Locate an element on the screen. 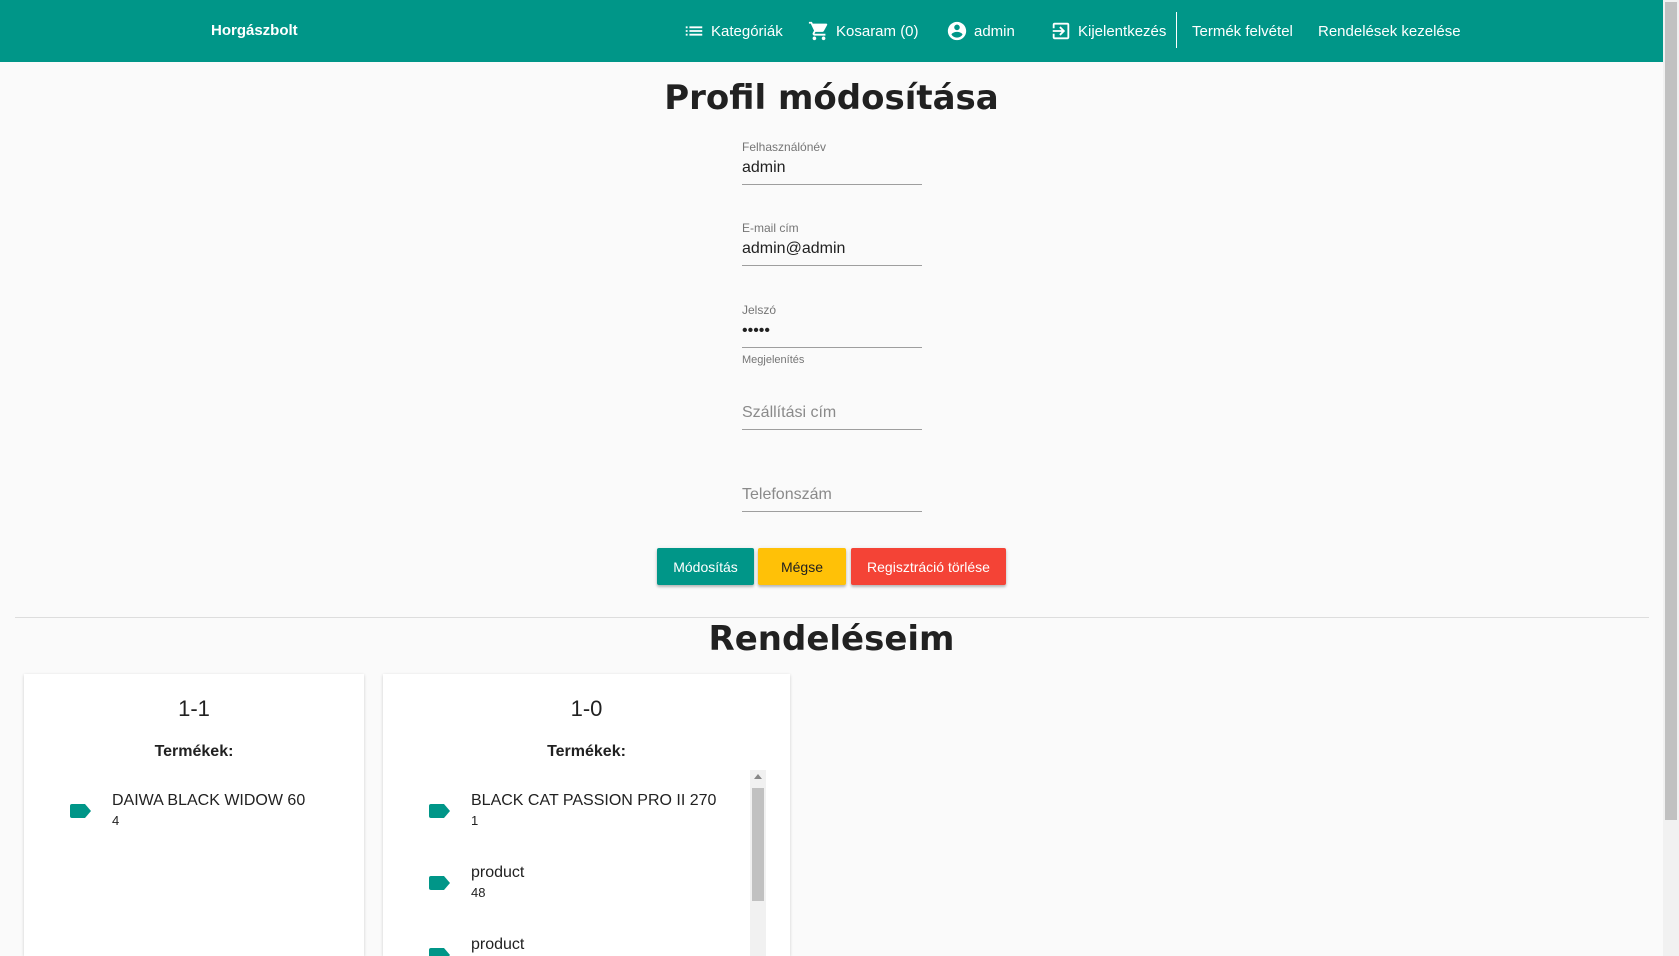 The width and height of the screenshot is (1679, 956). page-scrollbar is located at coordinates (1671, 478).